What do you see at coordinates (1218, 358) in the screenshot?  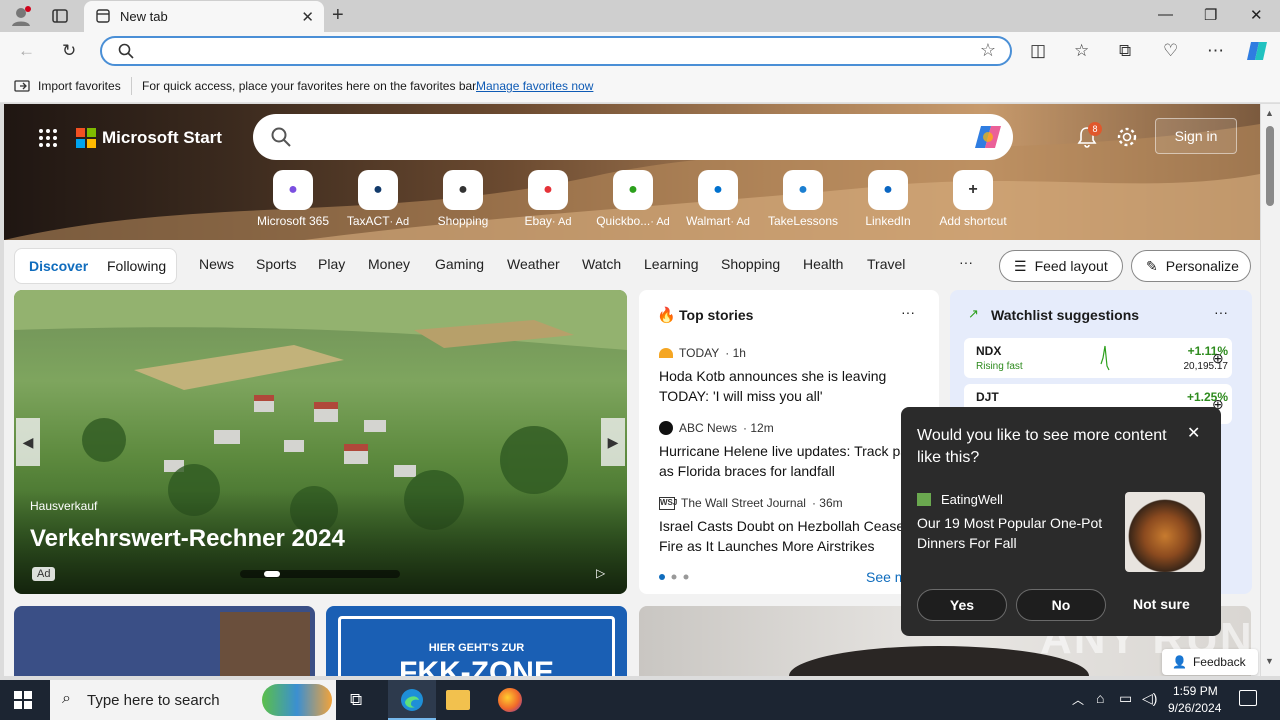 I see `add-to-watchlist-icon: ⊕` at bounding box center [1218, 358].